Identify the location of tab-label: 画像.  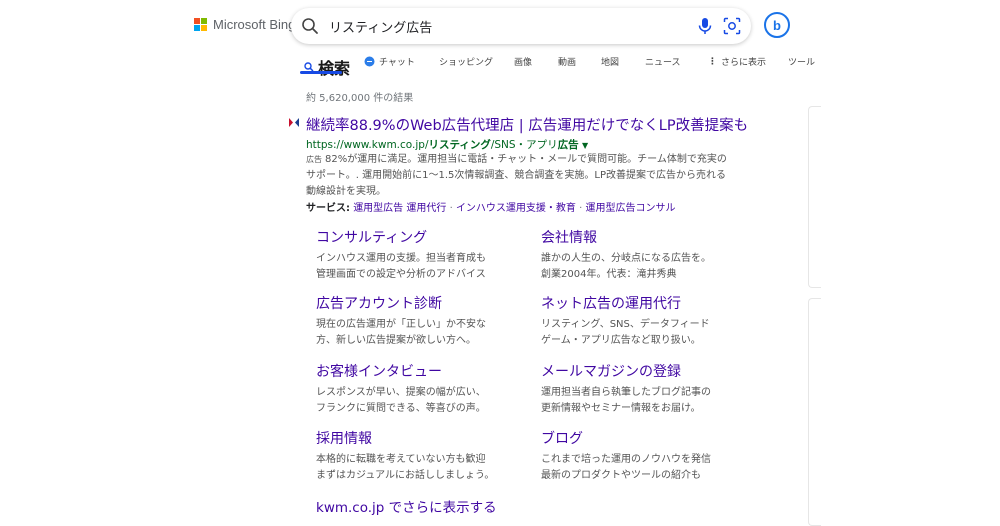
(523, 63).